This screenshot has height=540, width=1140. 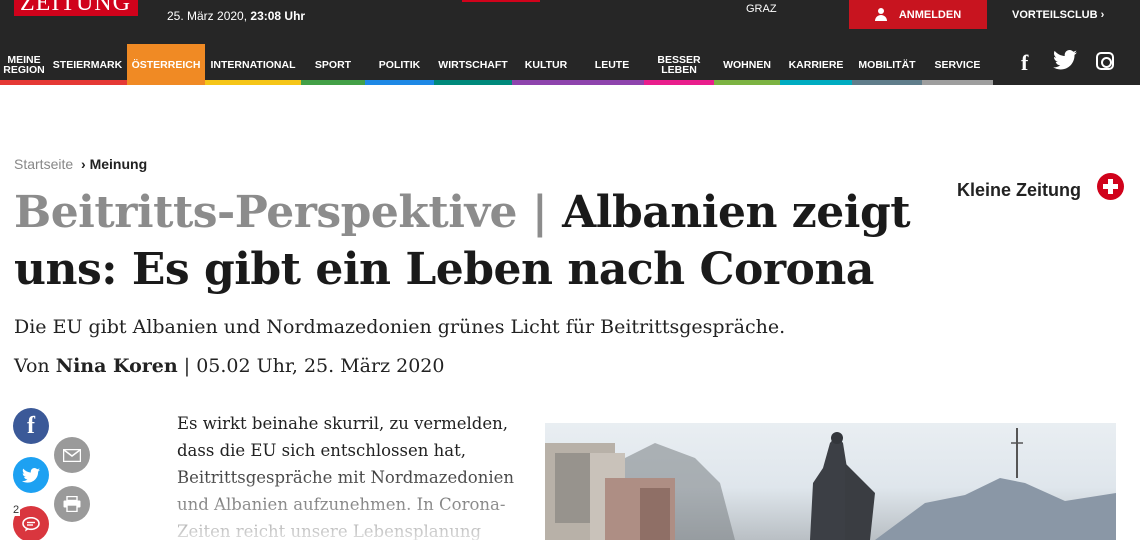 What do you see at coordinates (117, 366) in the screenshot?
I see `author-link: Nina Koren` at bounding box center [117, 366].